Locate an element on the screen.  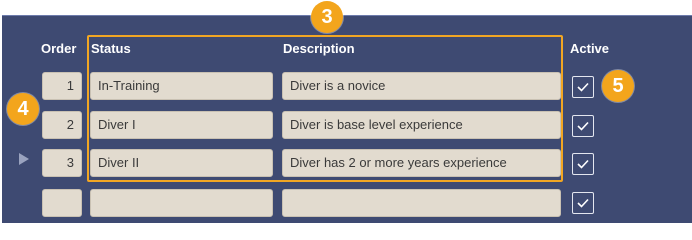
column-header-active: Active is located at coordinates (590, 48).